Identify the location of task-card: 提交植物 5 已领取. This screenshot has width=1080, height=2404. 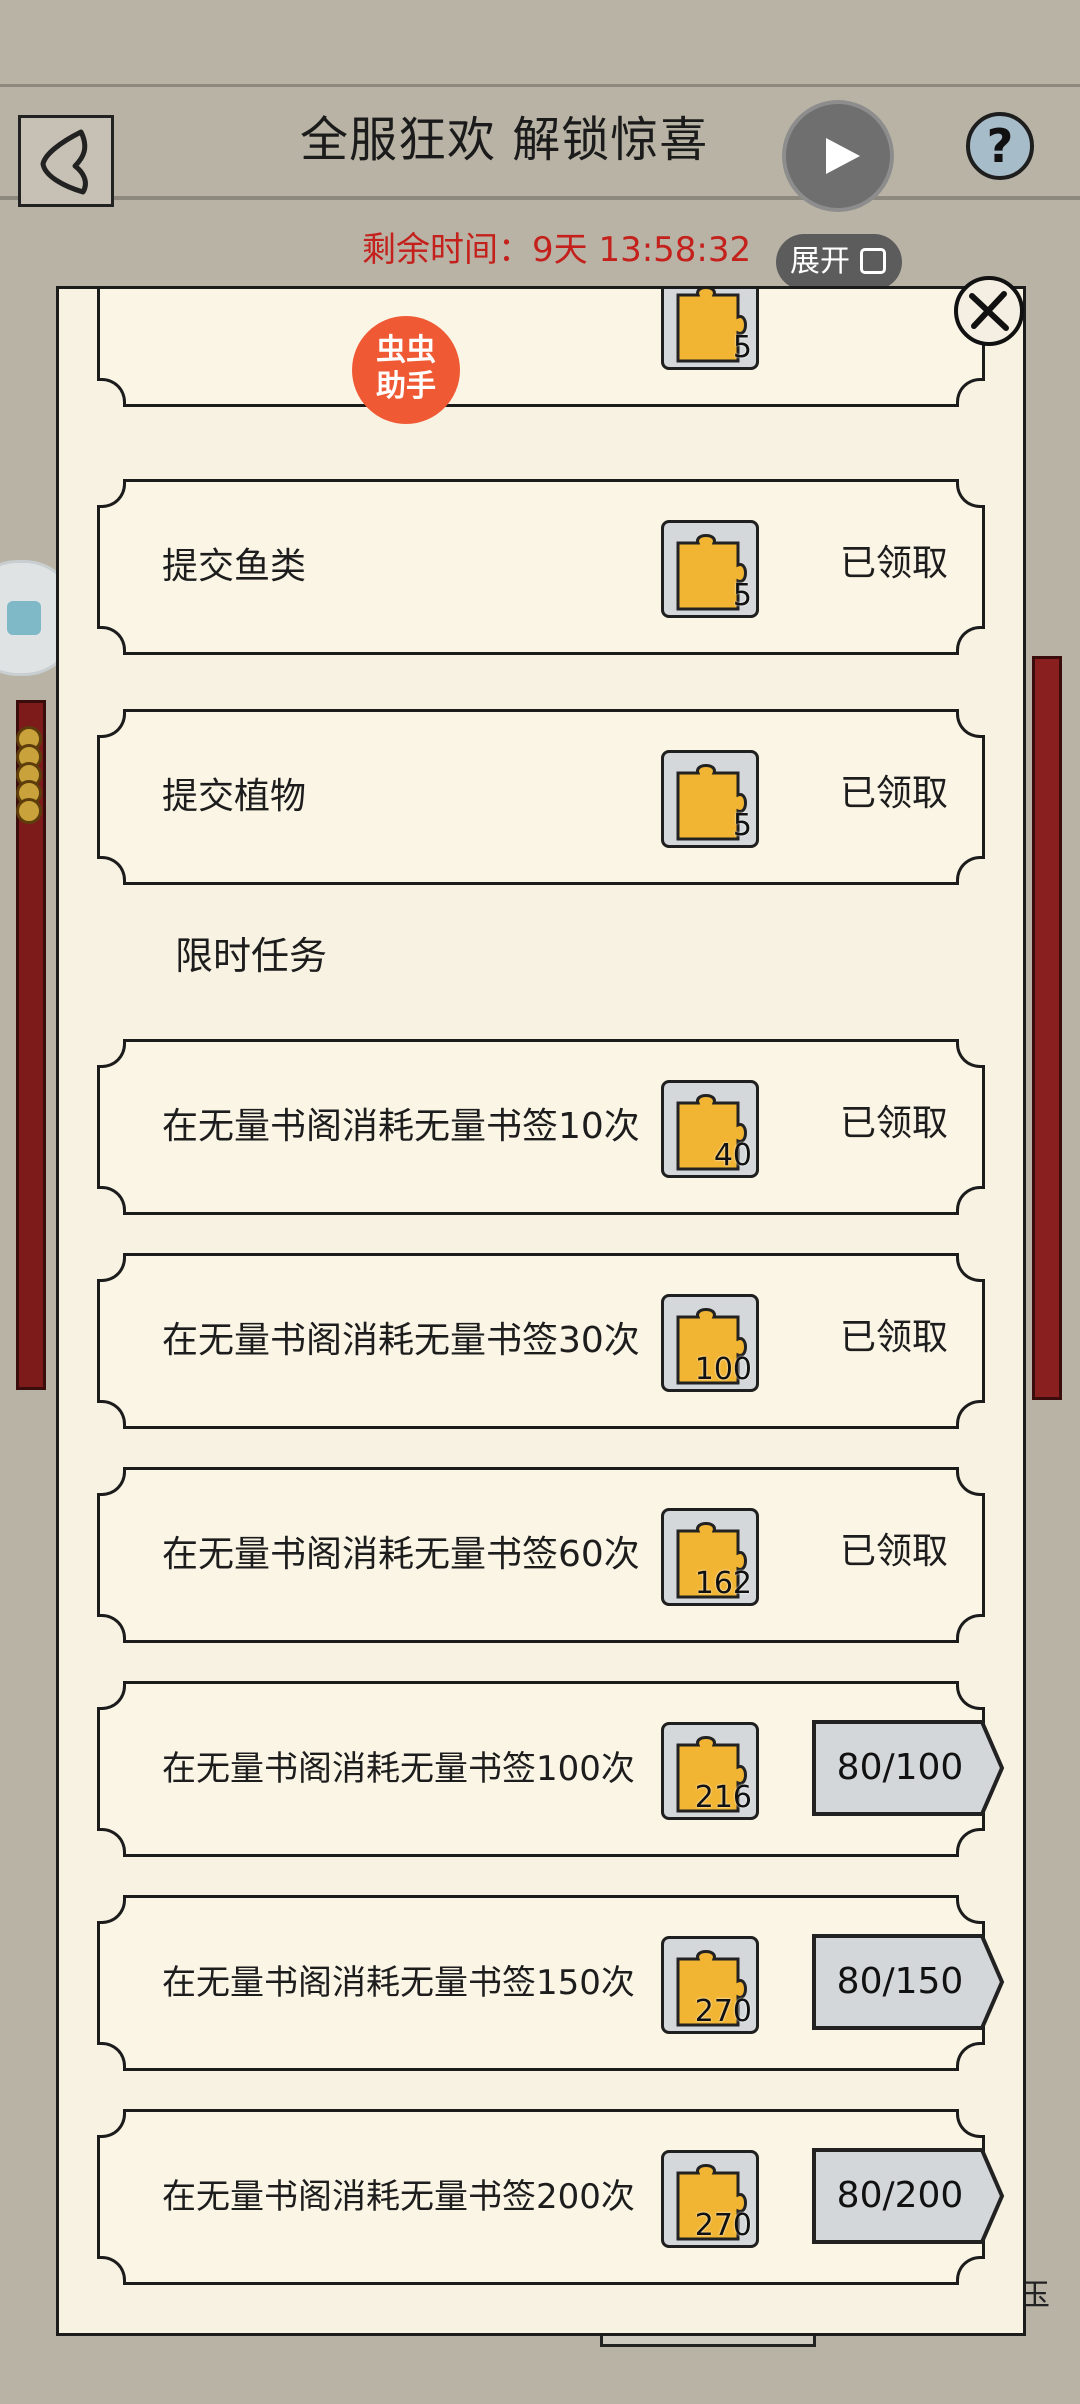
(541, 797).